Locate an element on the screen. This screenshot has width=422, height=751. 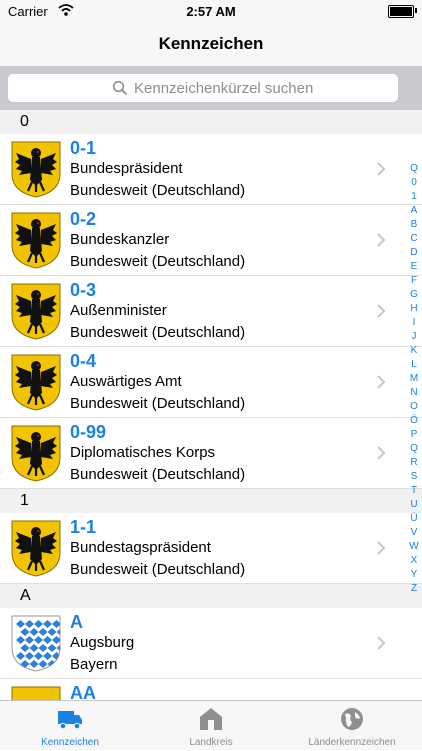
plate-code: 1-1 is located at coordinates (83, 527).